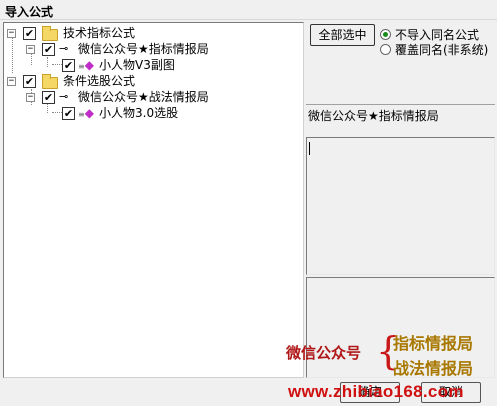  What do you see at coordinates (433, 343) in the screenshot?
I see `watermark-line1: 指标情报局` at bounding box center [433, 343].